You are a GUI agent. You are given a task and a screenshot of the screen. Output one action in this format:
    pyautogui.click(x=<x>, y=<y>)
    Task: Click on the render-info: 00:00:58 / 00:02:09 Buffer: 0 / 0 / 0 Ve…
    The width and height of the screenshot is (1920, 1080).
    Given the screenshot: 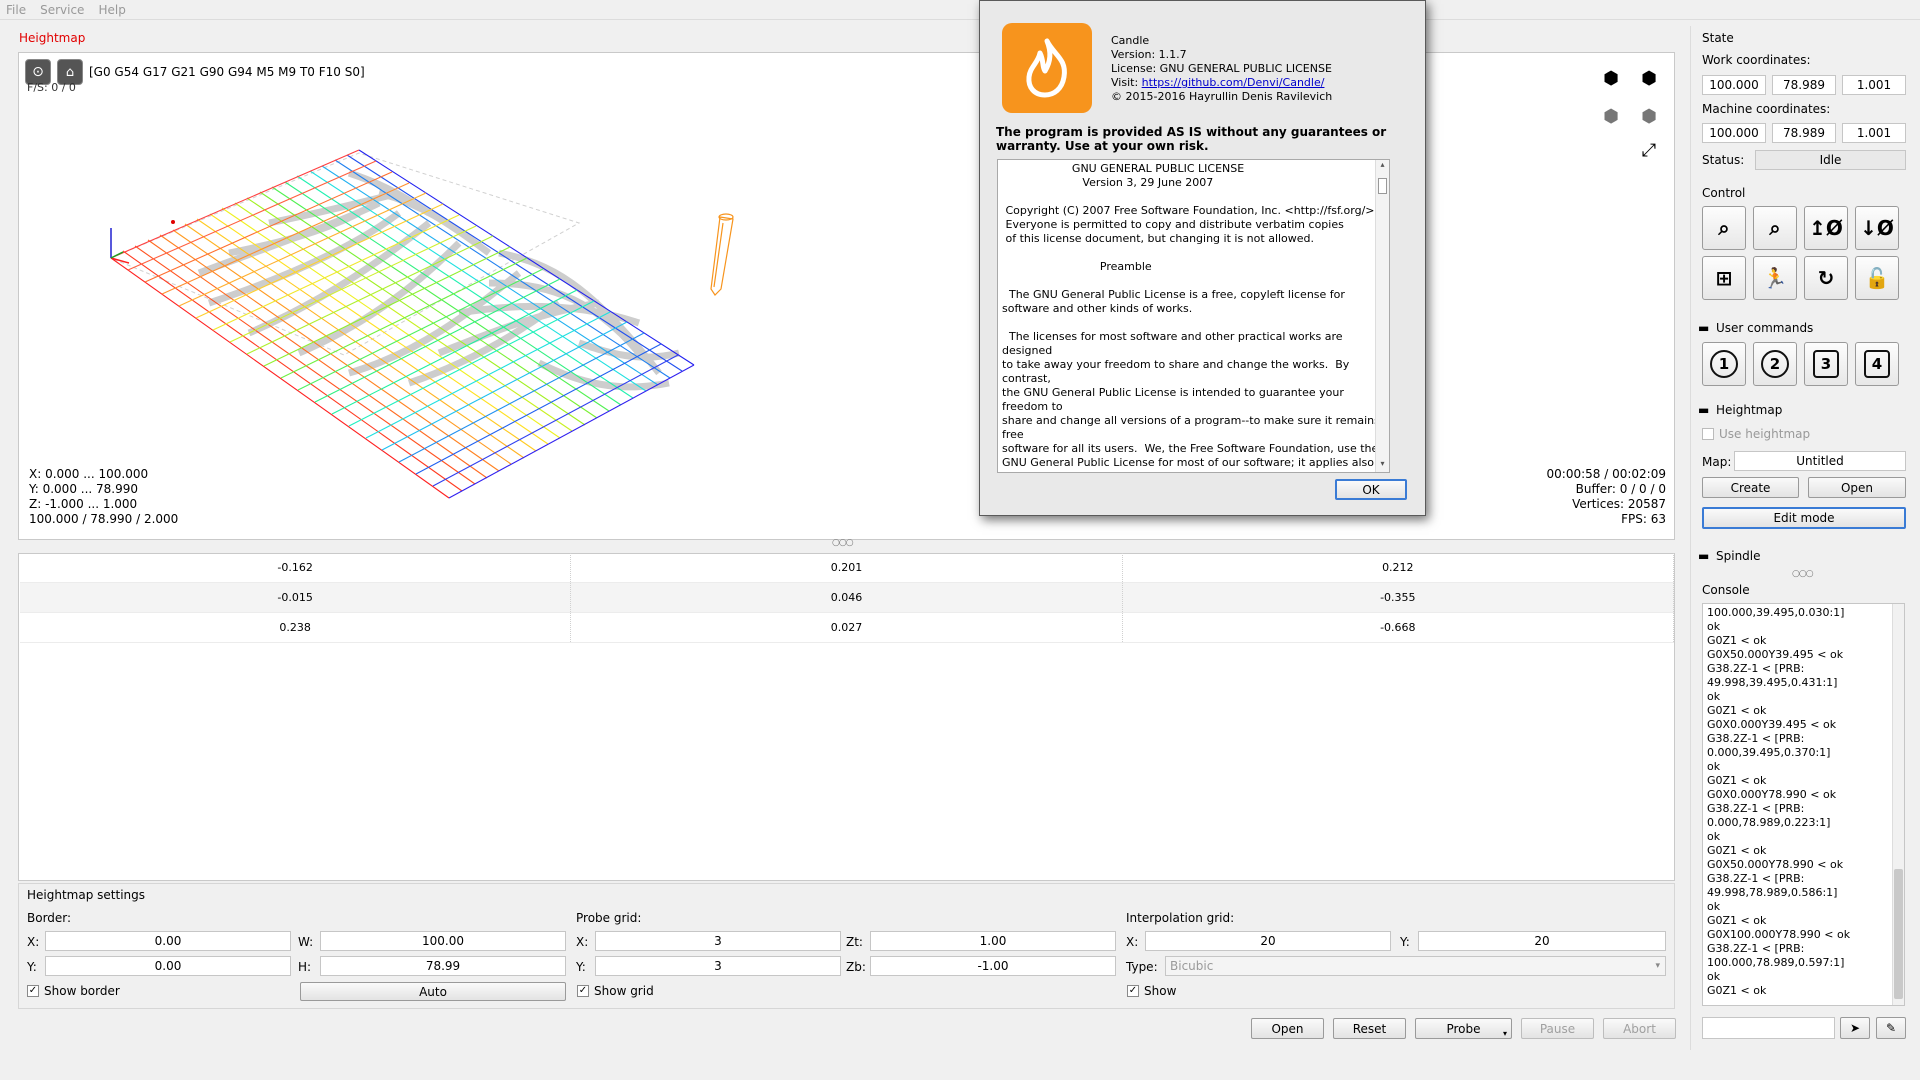 What is the action you would take?
    pyautogui.click(x=1606, y=497)
    